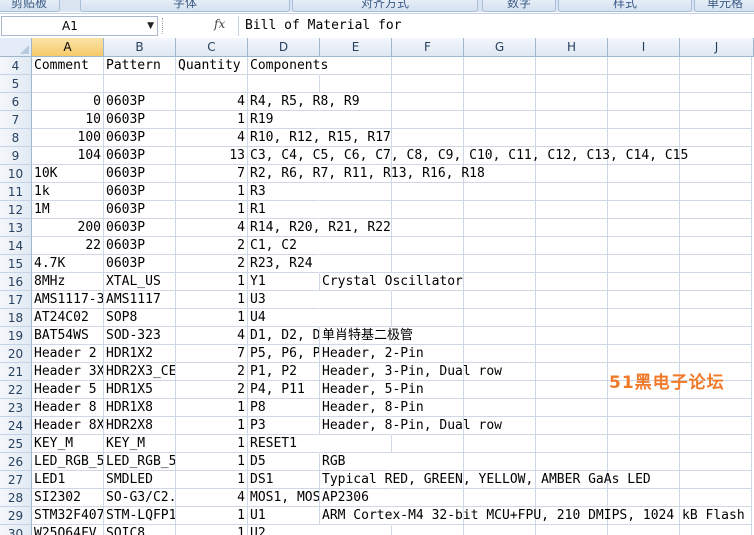  What do you see at coordinates (428, 246) in the screenshot?
I see `cell-f14` at bounding box center [428, 246].